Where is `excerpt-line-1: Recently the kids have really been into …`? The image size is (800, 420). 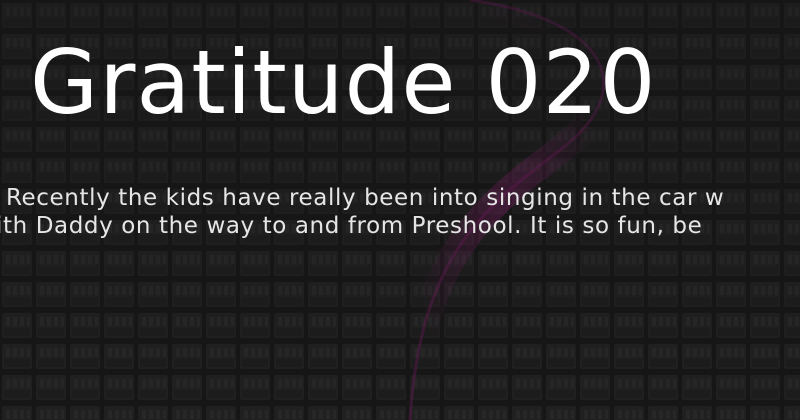 excerpt-line-1: Recently the kids have really been into … is located at coordinates (365, 198).